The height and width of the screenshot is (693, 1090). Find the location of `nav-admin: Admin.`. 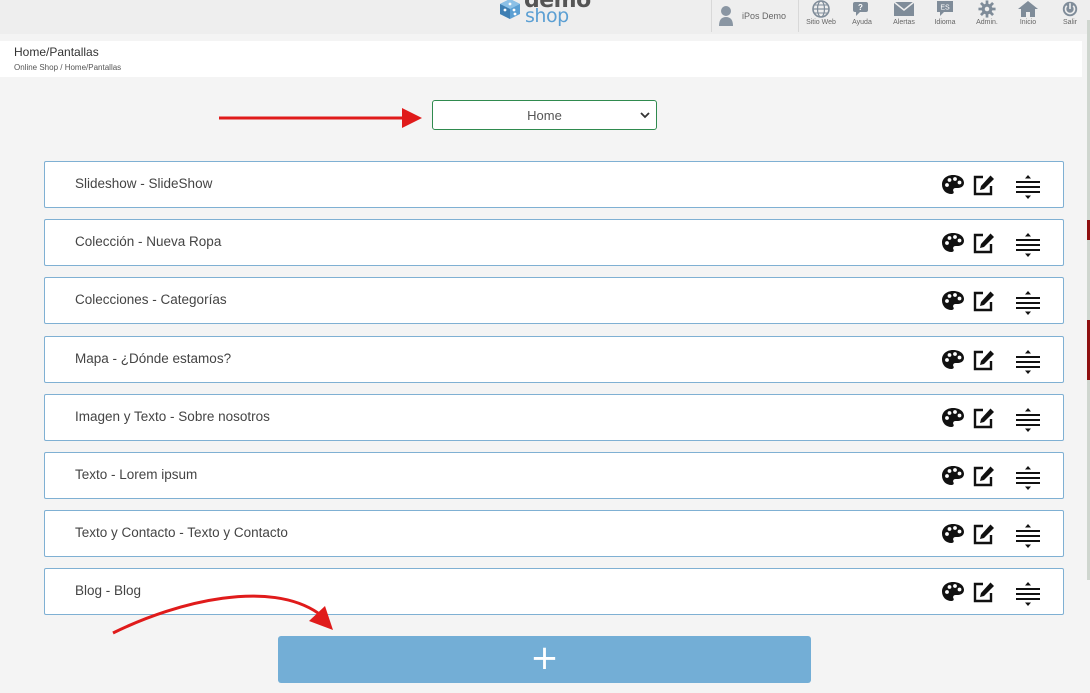

nav-admin: Admin. is located at coordinates (987, 16).